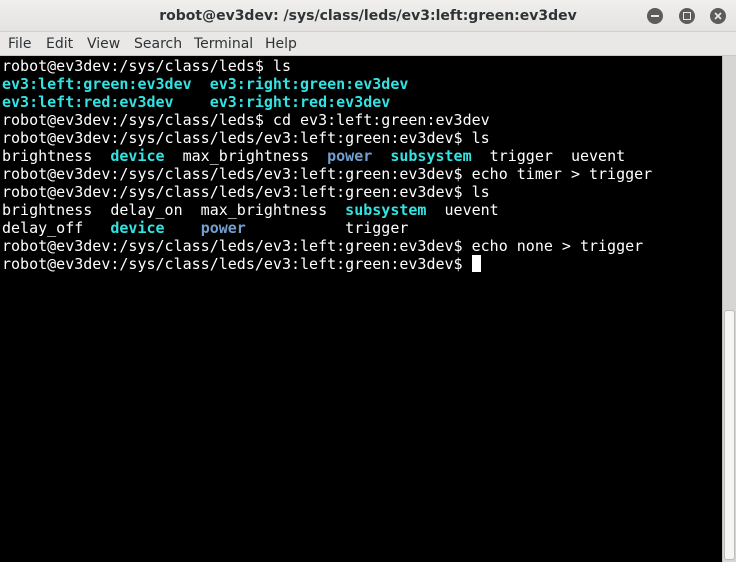 This screenshot has width=736, height=562. I want to click on terminal-cursor, so click(476, 263).